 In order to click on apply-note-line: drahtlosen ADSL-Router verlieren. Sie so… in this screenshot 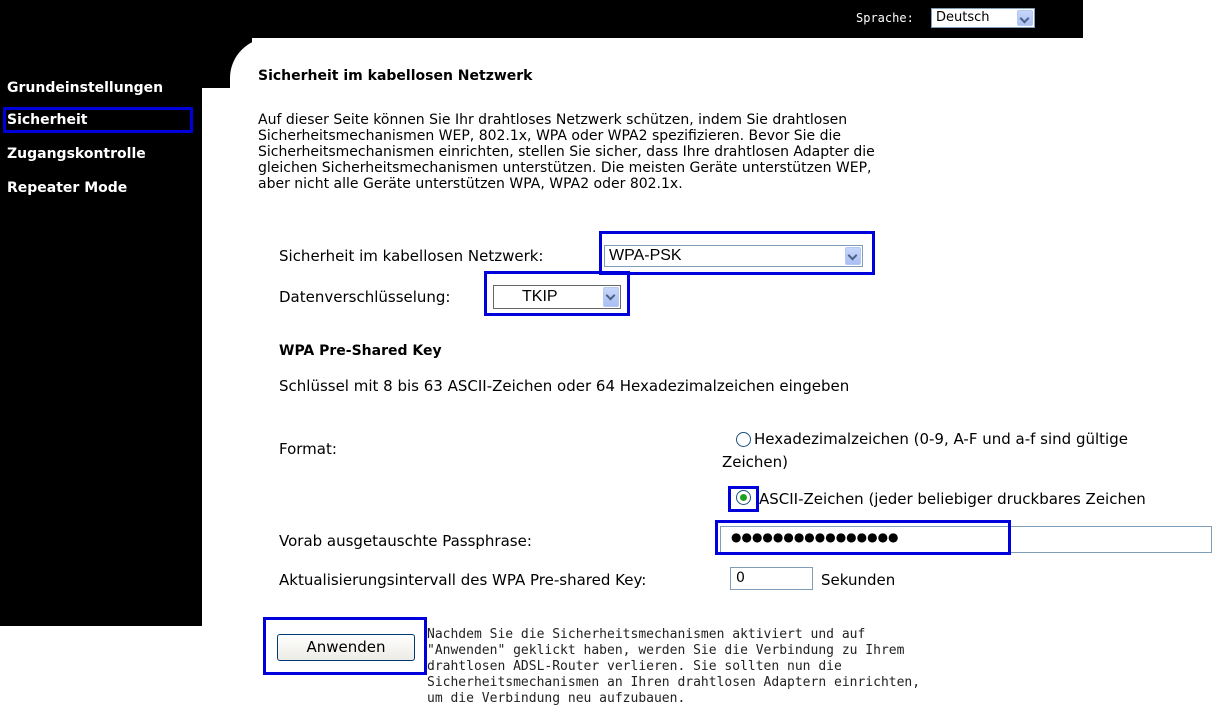, I will do `click(634, 666)`.